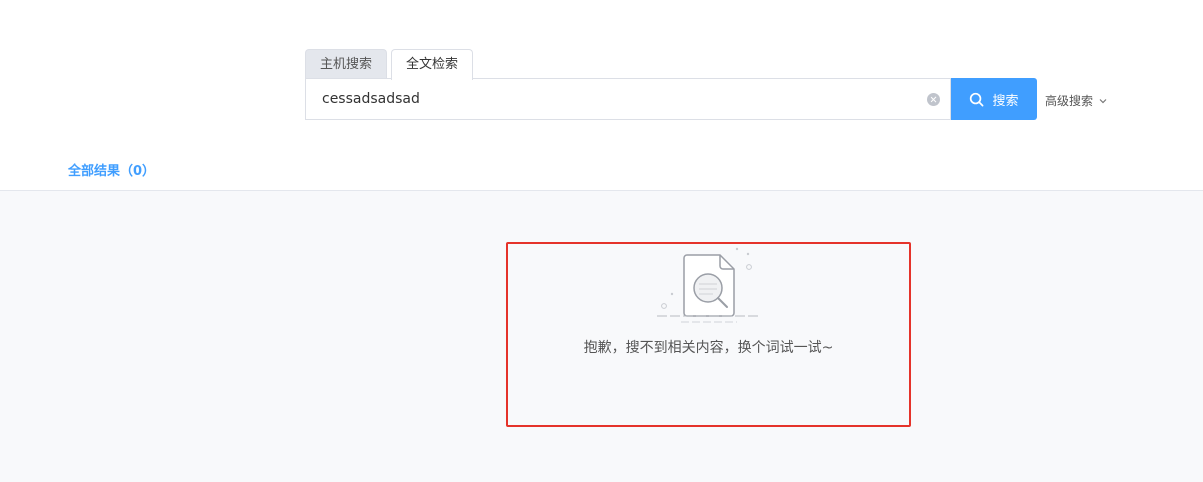 This screenshot has height=482, width=1203. I want to click on search-input, so click(611, 99).